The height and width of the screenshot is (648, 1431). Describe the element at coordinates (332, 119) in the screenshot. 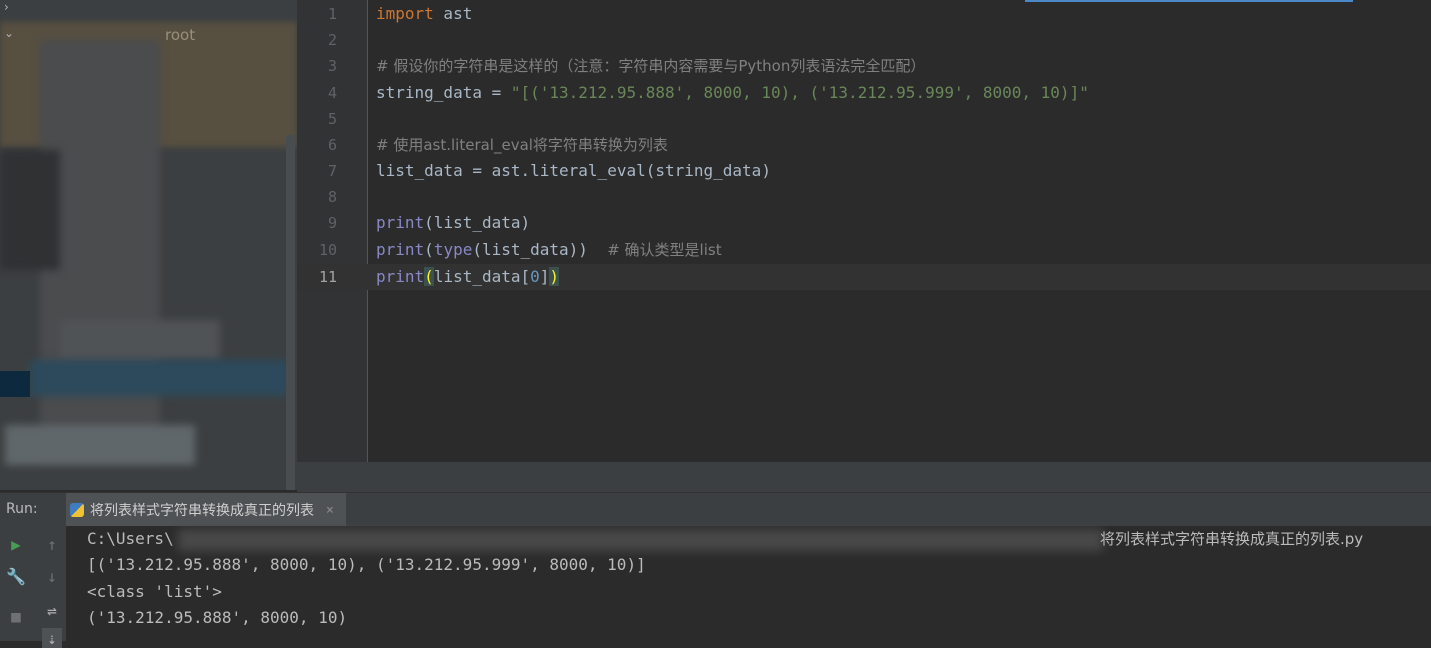

I see `line-number: 5` at that location.